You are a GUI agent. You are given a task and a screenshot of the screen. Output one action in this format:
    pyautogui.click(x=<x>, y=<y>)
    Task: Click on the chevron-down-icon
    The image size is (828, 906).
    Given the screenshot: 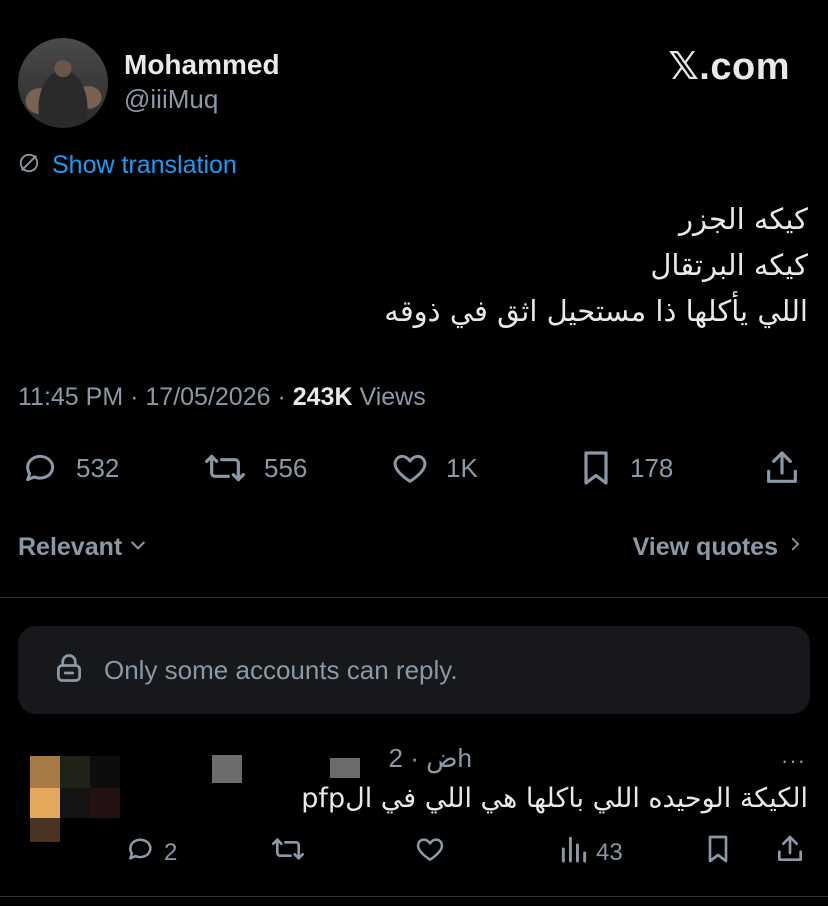 What is the action you would take?
    pyautogui.click(x=138, y=547)
    